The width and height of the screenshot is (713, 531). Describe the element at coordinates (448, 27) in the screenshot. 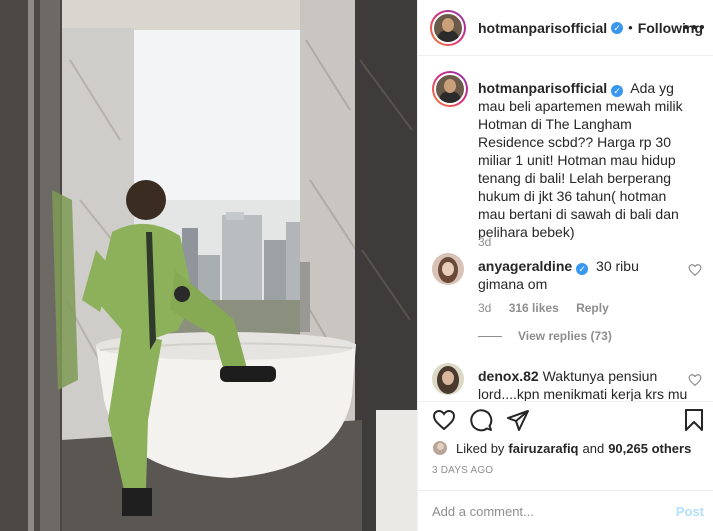

I see `author-avatar` at that location.